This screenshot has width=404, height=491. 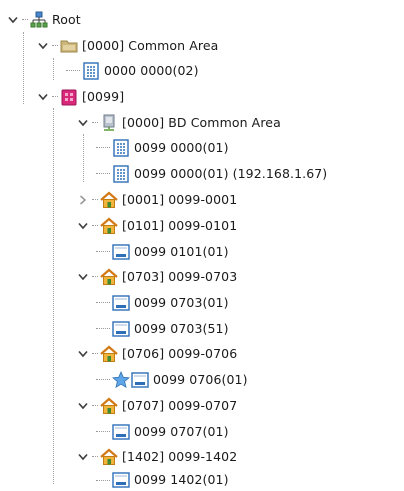 I want to click on tree-node-unit-0707: [0707] 0099-0707, so click(x=156, y=405).